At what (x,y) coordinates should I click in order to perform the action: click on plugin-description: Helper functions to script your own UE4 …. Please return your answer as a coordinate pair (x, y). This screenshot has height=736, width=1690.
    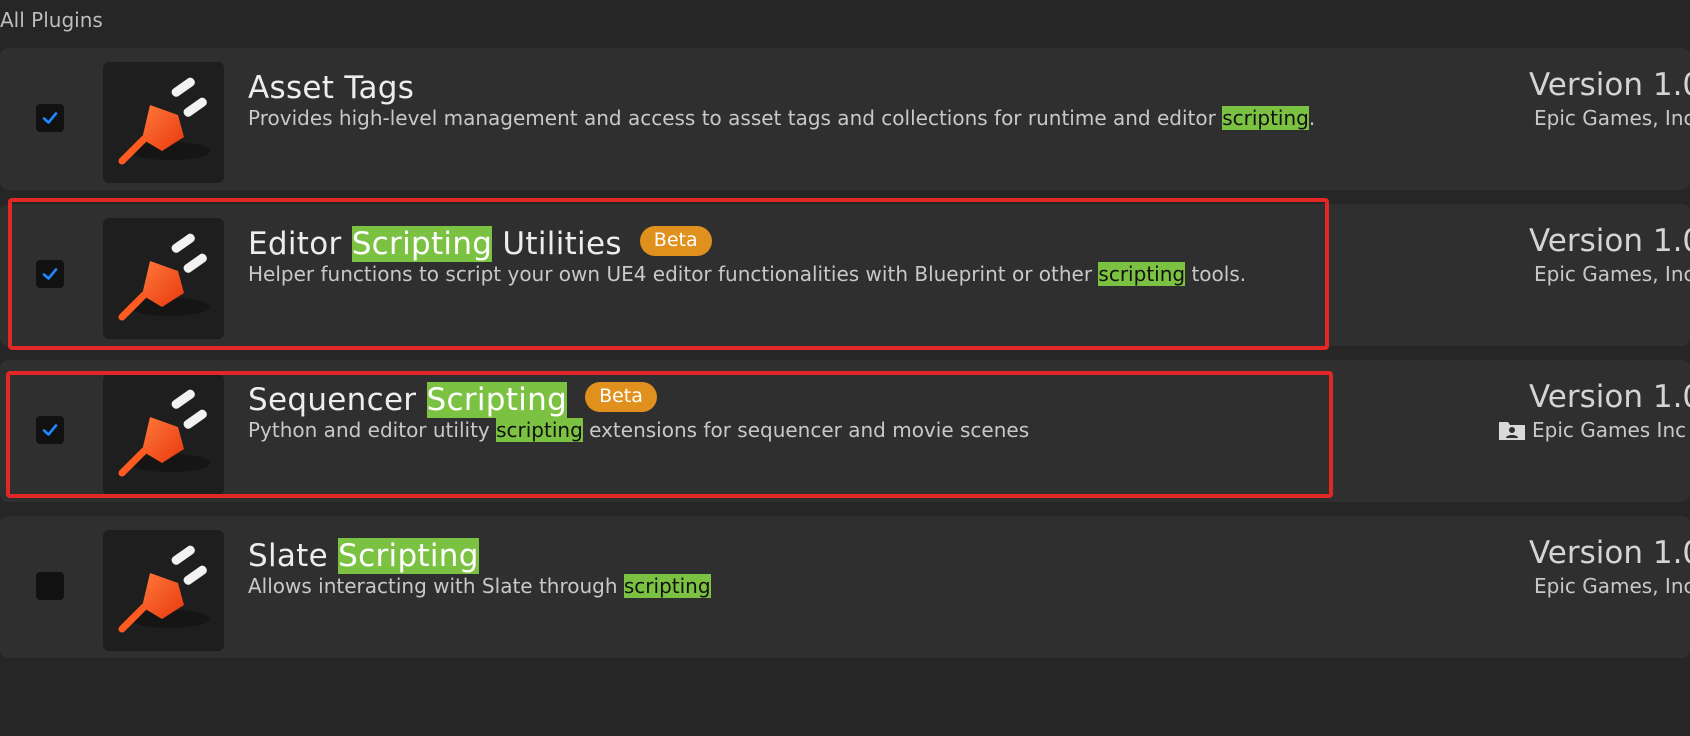
    Looking at the image, I should click on (747, 274).